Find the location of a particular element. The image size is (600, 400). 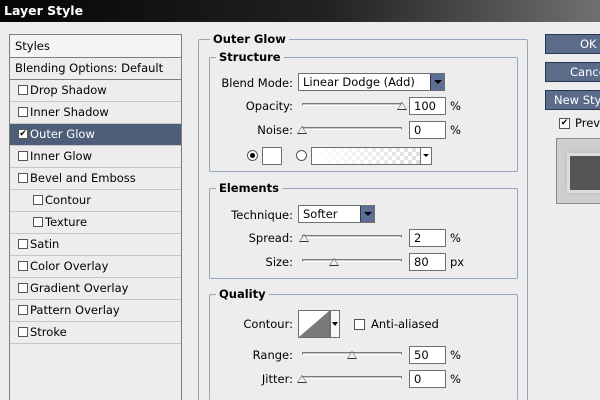

style-item-pattern-overlay: Pattern Overlay is located at coordinates (95, 311).